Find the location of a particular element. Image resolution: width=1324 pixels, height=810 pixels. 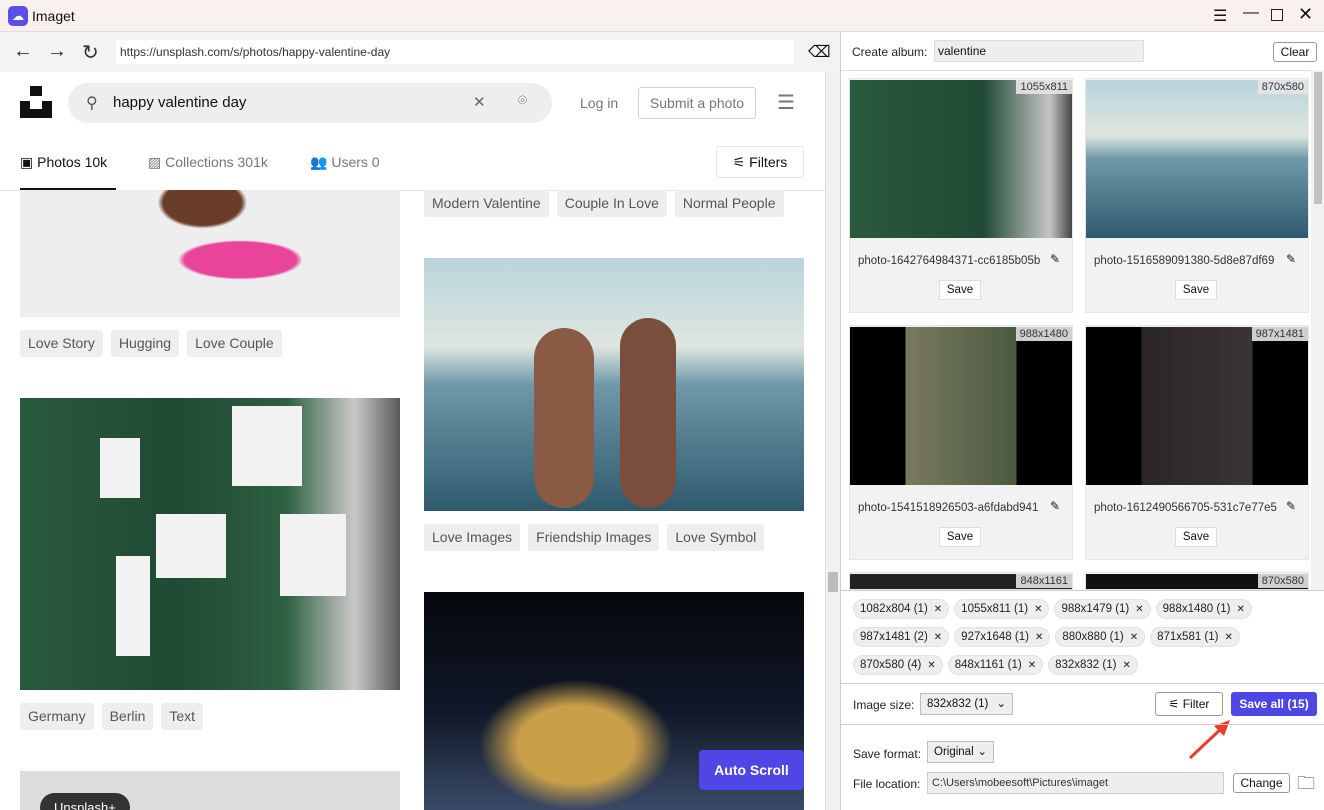

app-logo-icon: ☁ is located at coordinates (18, 16).